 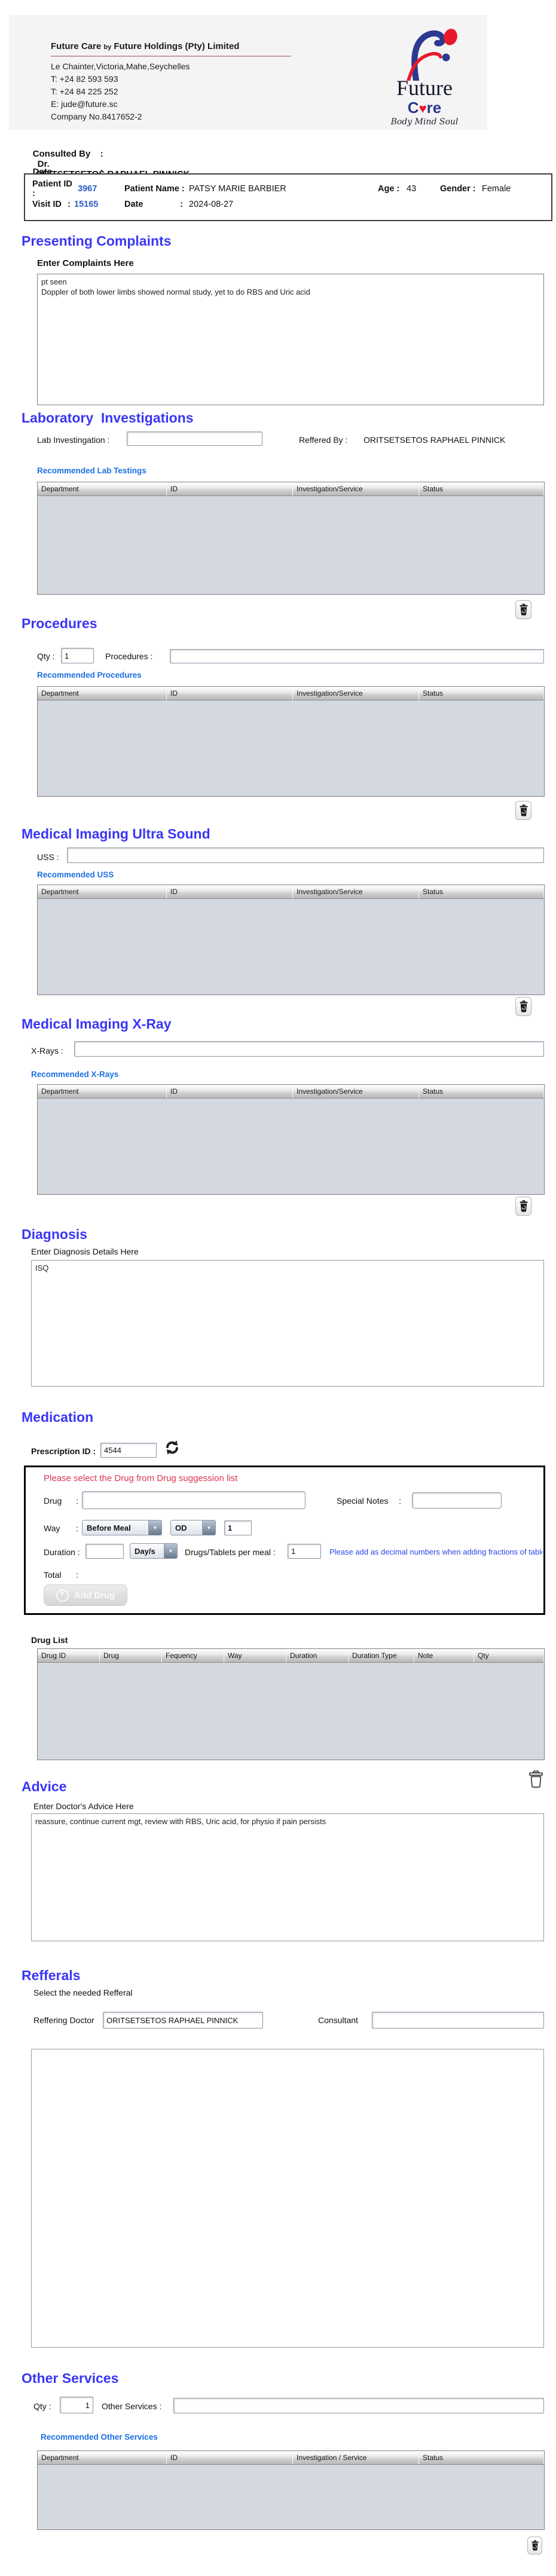 I want to click on column-header-duration: Duration, so click(x=318, y=1656).